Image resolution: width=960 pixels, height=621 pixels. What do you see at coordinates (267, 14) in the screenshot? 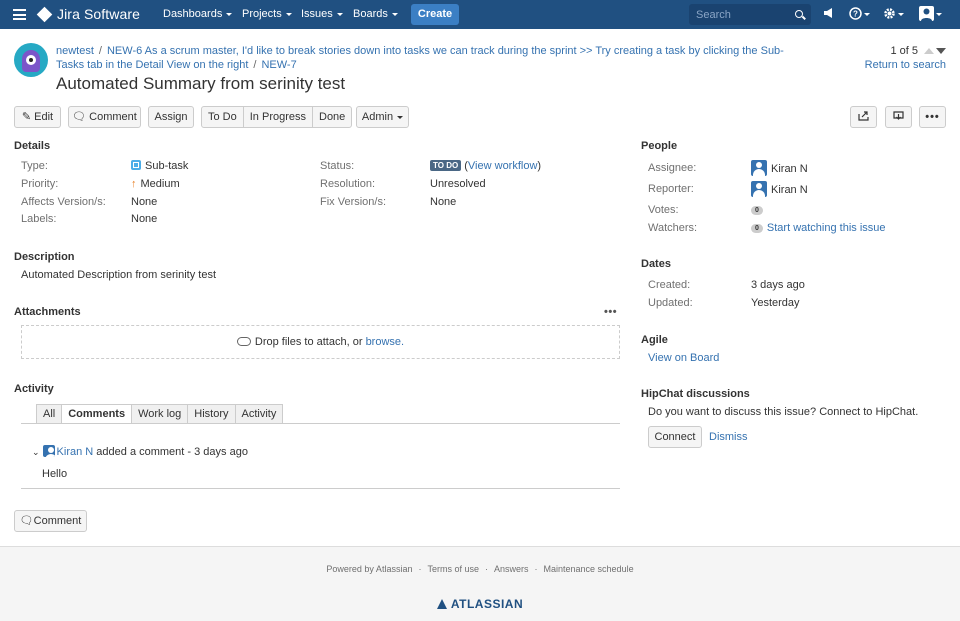
I see `nav-projects: Projects` at bounding box center [267, 14].